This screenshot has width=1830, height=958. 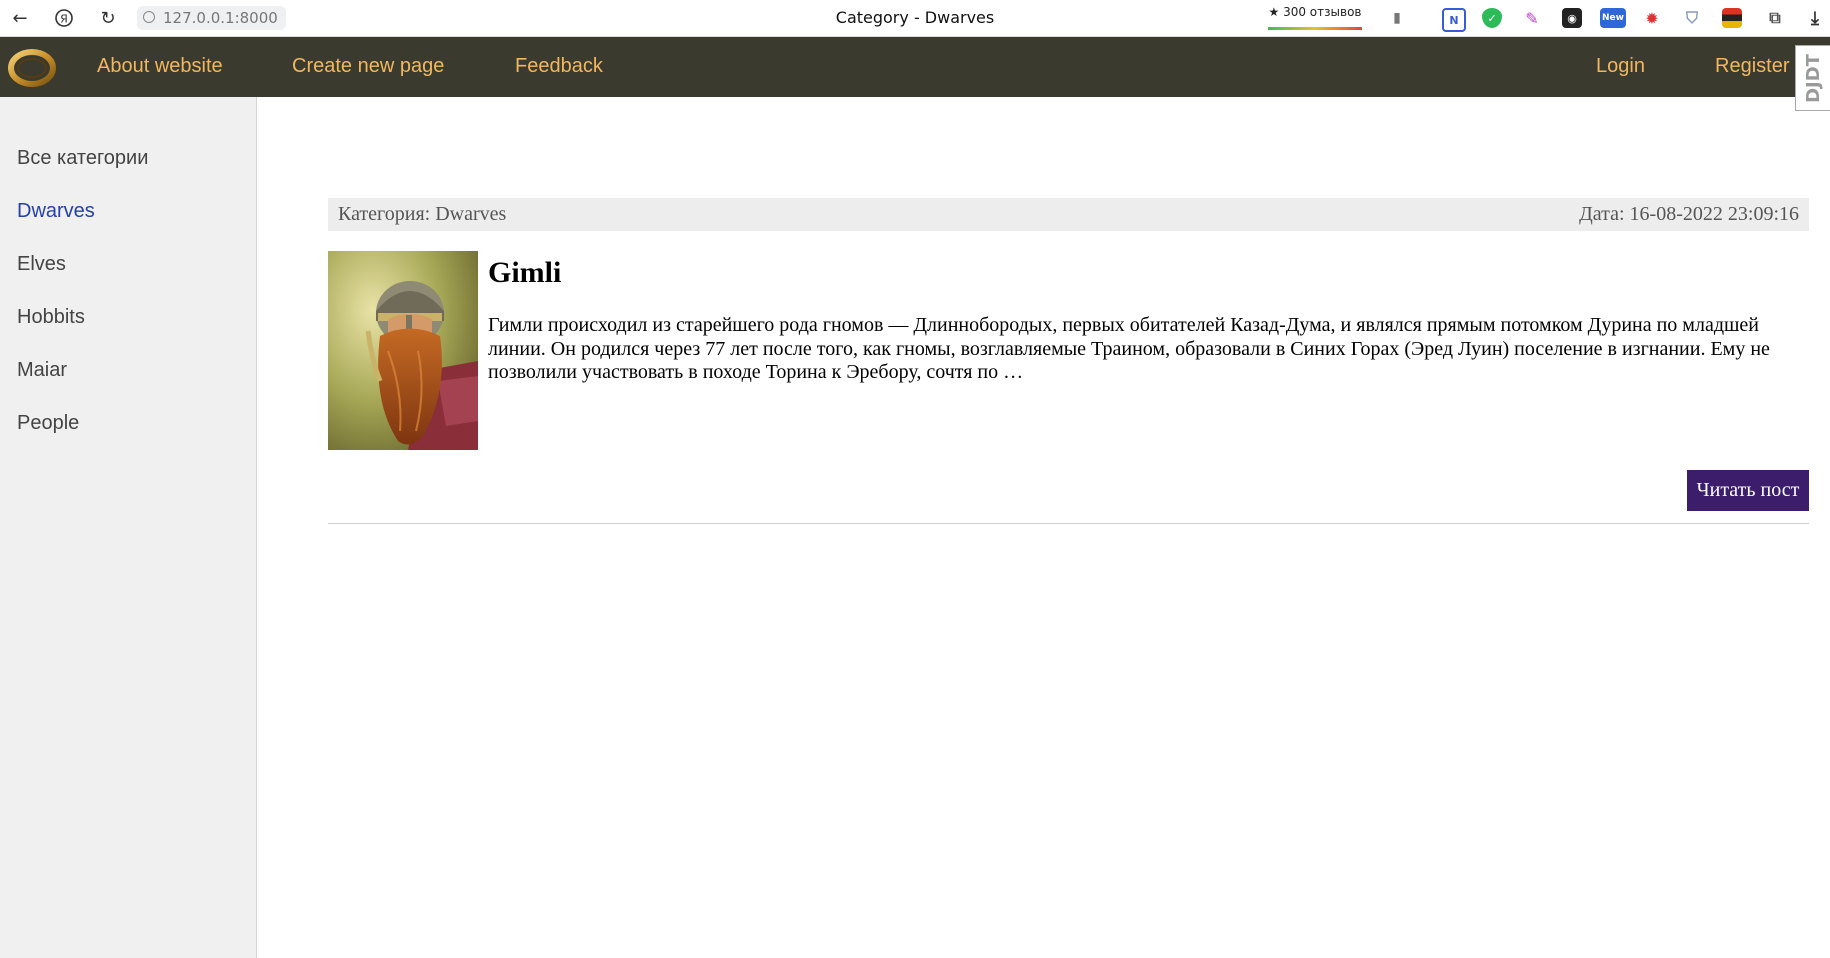 I want to click on svg-text: Я, so click(x=64, y=19).